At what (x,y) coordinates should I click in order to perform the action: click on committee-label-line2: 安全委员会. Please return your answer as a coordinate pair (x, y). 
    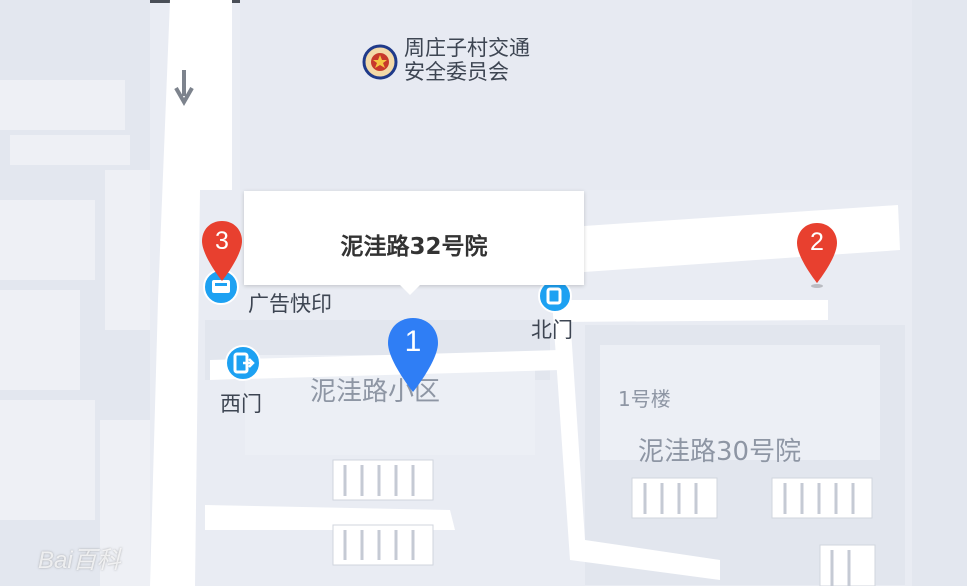
    Looking at the image, I should click on (456, 72).